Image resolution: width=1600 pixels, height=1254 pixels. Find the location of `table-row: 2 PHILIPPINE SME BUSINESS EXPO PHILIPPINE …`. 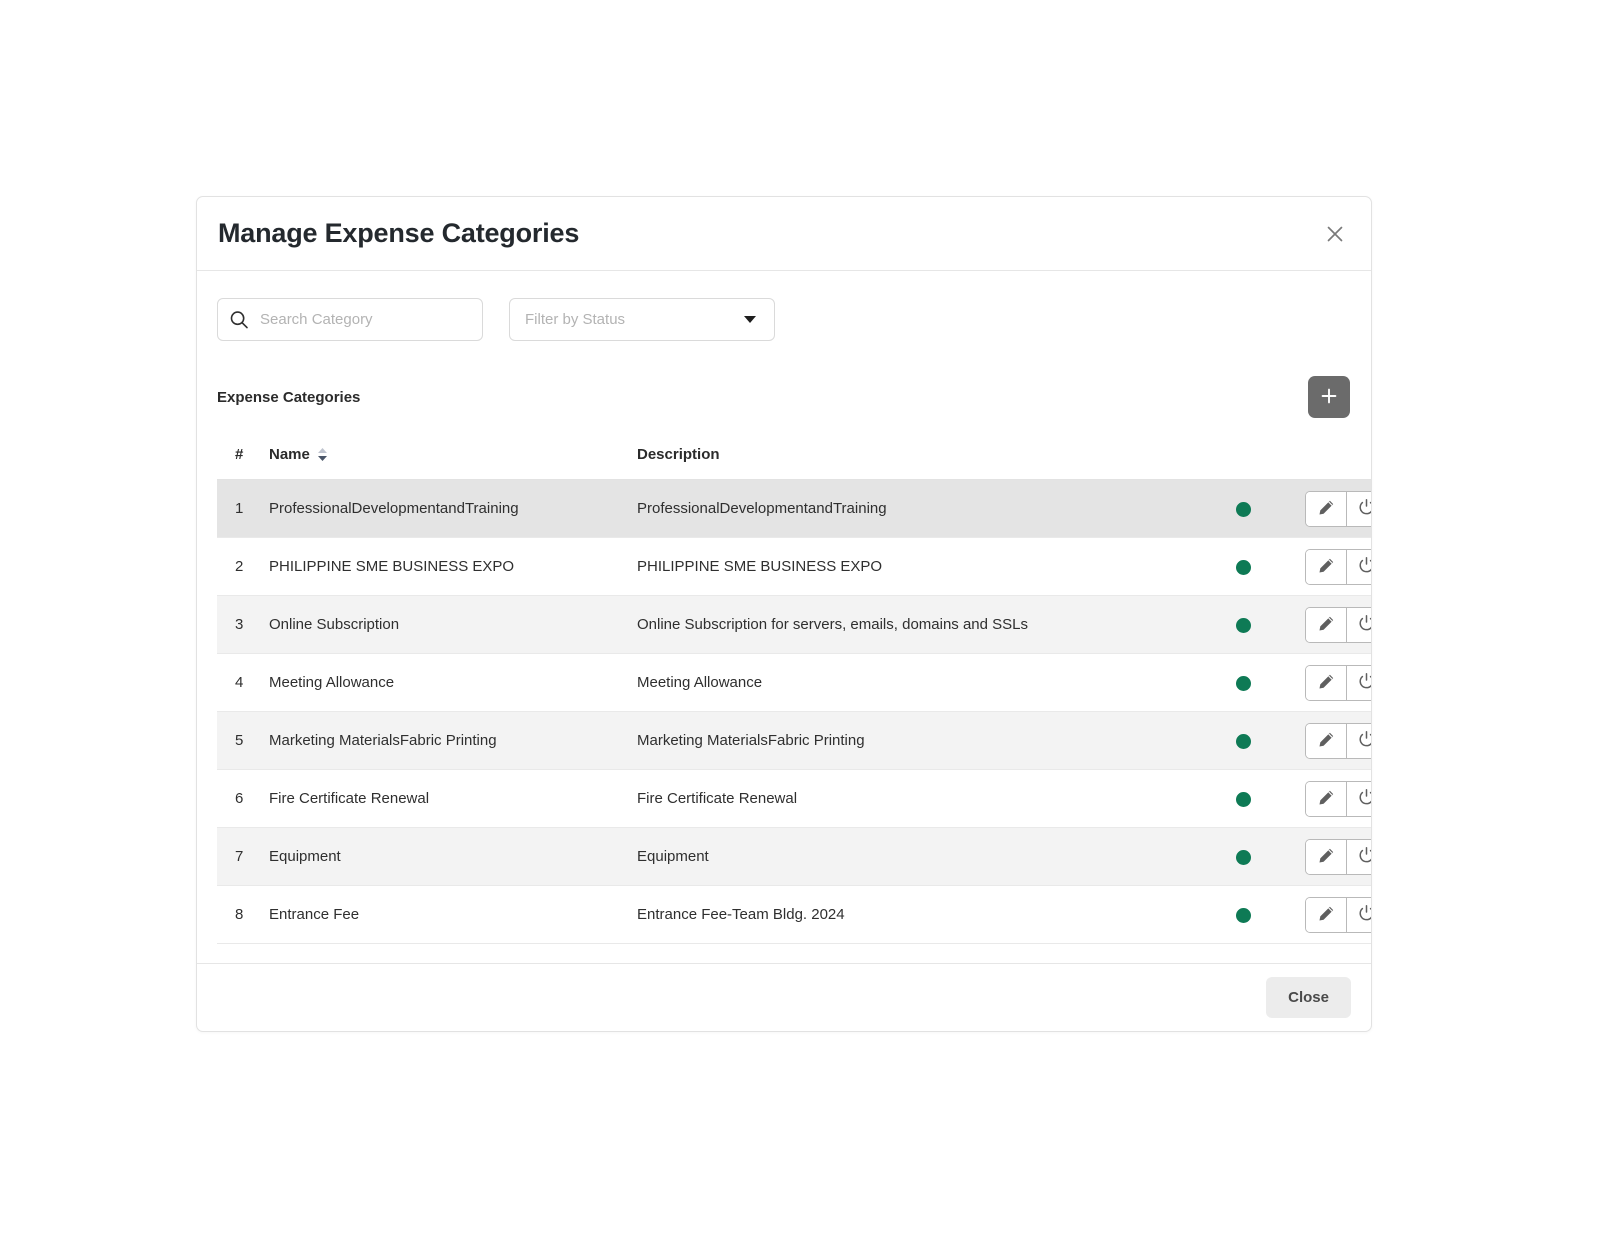

table-row: 2 PHILIPPINE SME BUSINESS EXPO PHILIPPINE … is located at coordinates (794, 566).